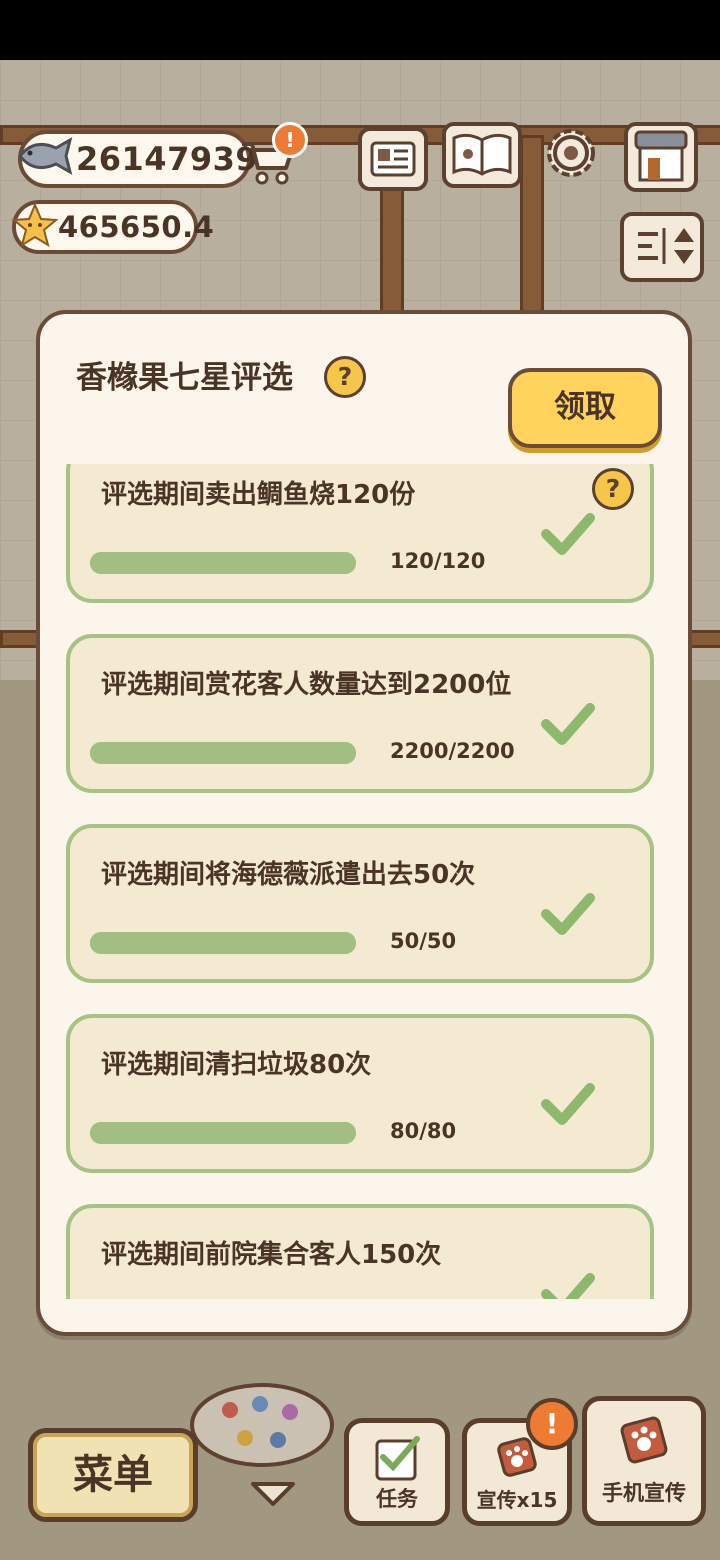 The image size is (720, 1560). I want to click on status-bar, so click(360, 30).